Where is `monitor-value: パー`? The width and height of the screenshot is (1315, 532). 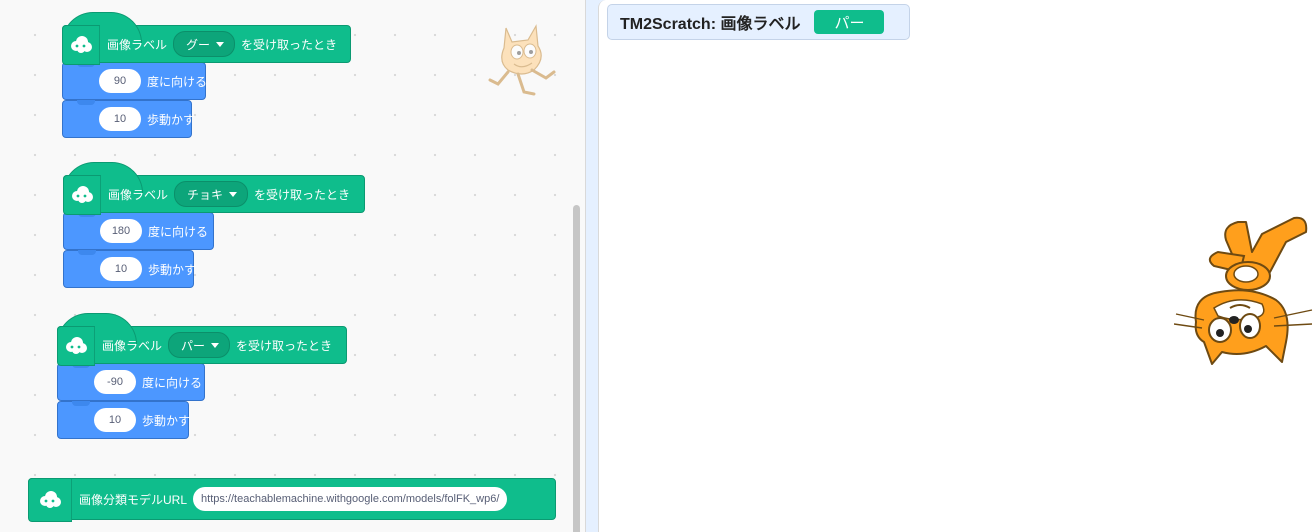 monitor-value: パー is located at coordinates (849, 22).